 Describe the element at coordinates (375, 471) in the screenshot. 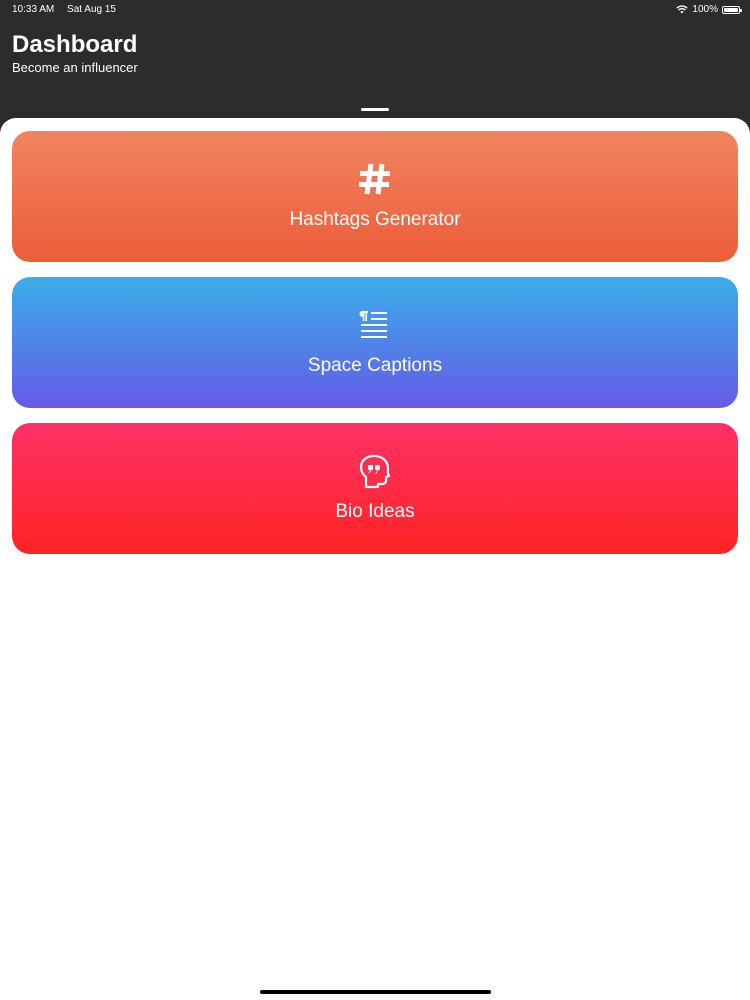

I see `head-quote-icon` at that location.